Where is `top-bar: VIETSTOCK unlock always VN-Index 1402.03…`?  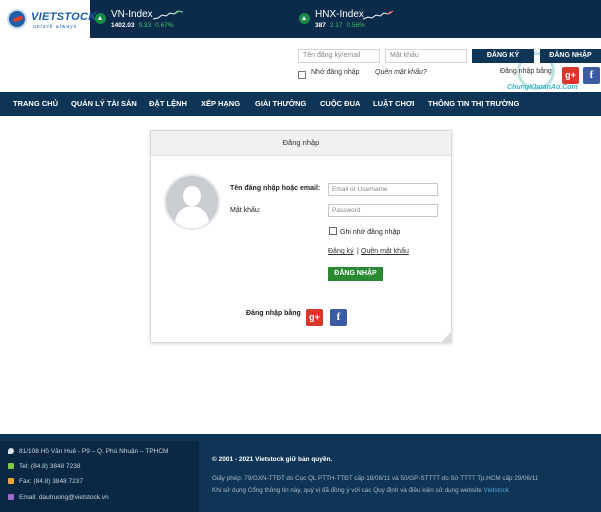 top-bar: VIETSTOCK unlock always VN-Index 1402.03… is located at coordinates (300, 19).